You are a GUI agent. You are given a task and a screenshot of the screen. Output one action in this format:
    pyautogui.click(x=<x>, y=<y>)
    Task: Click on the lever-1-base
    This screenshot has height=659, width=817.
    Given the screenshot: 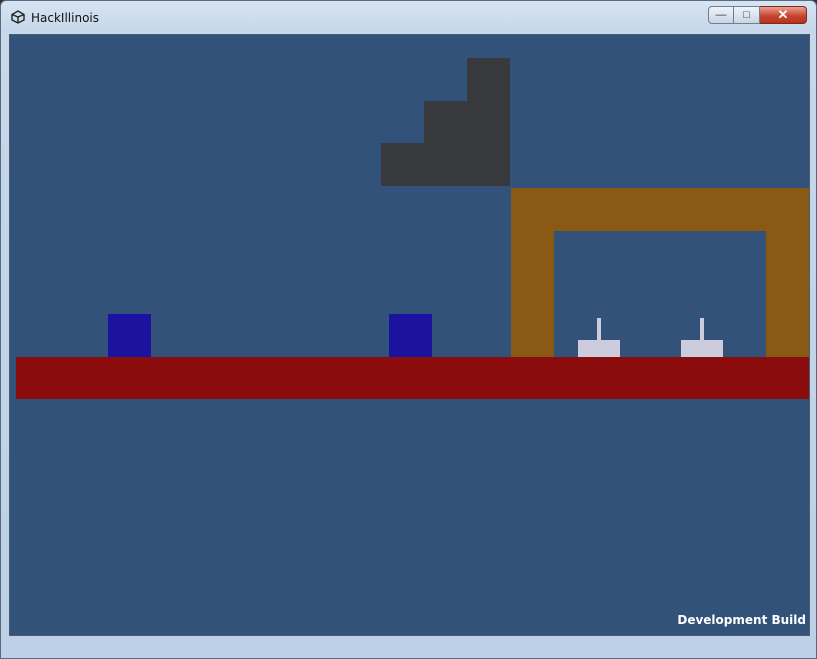 What is the action you would take?
    pyautogui.click(x=599, y=348)
    